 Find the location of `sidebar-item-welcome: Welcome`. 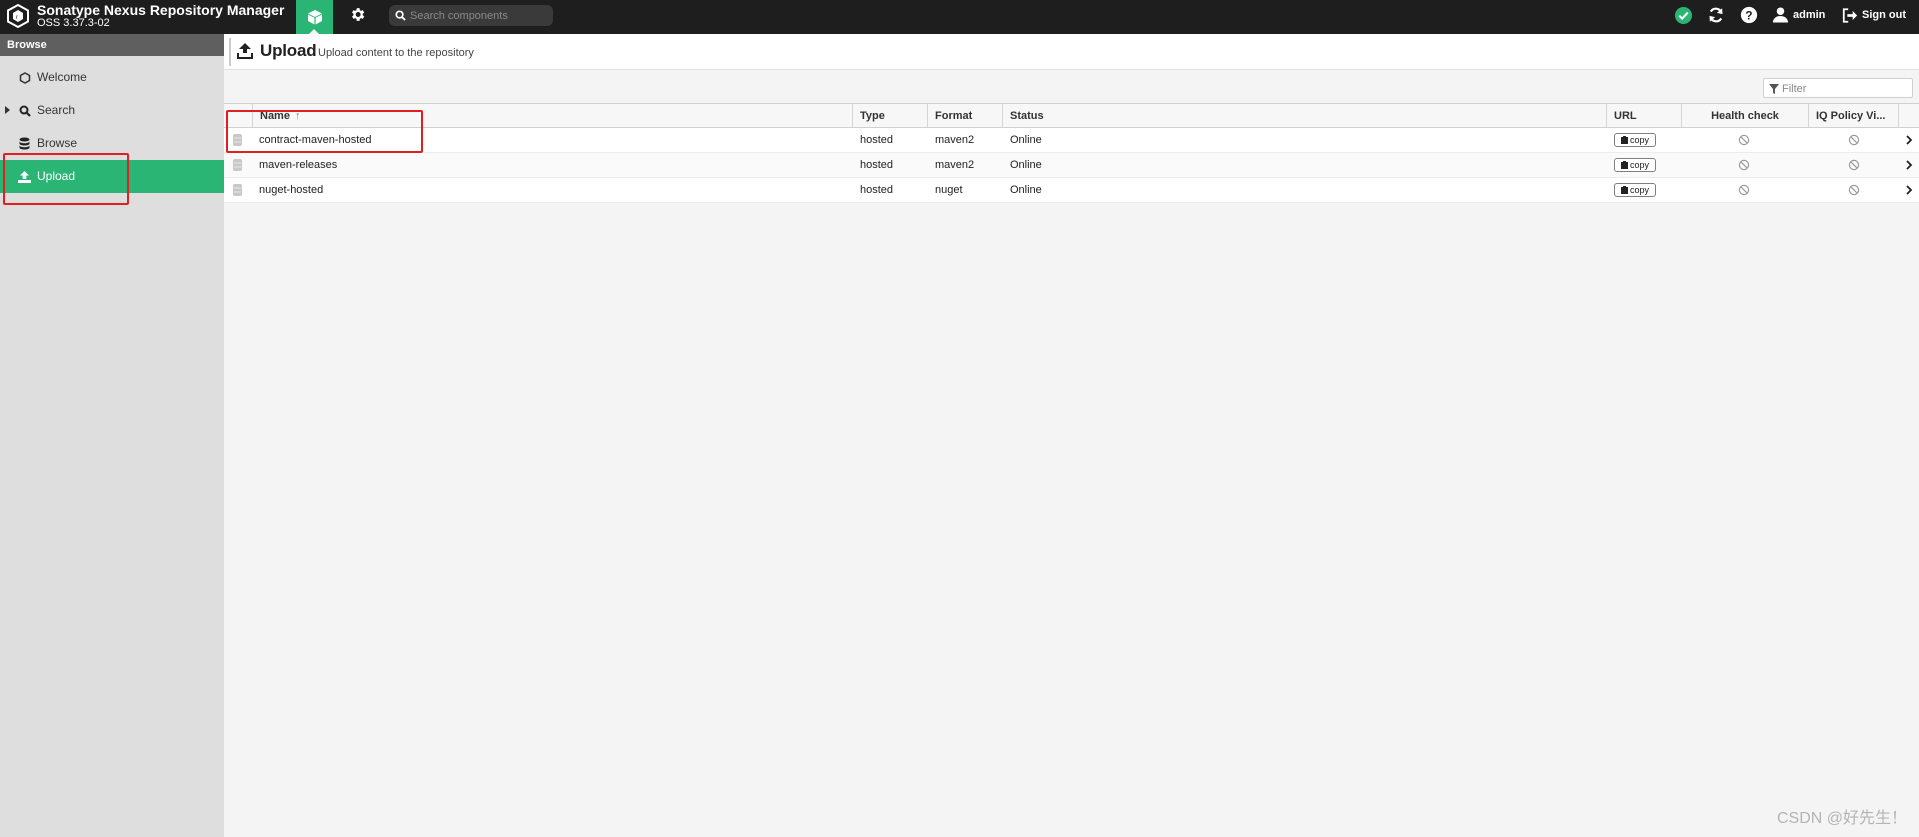

sidebar-item-welcome: Welcome is located at coordinates (112, 77).